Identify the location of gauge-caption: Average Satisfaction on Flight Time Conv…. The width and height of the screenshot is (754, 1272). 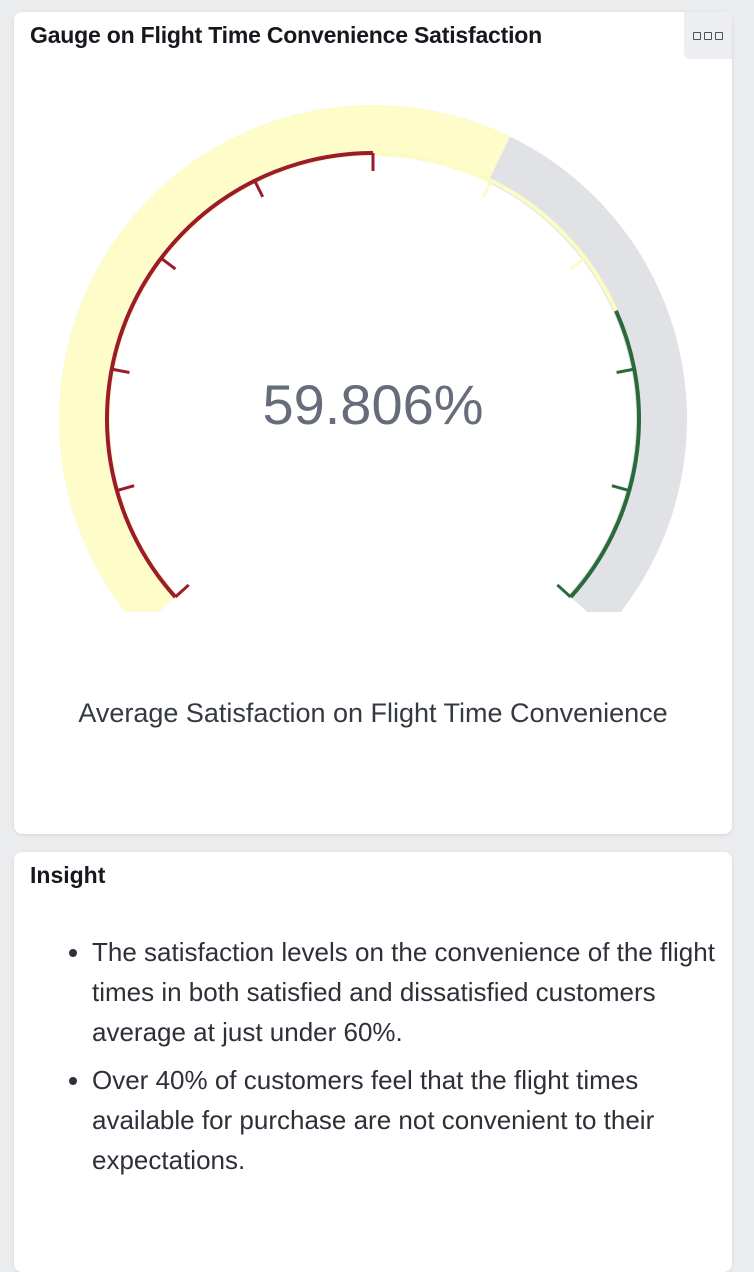
(373, 713).